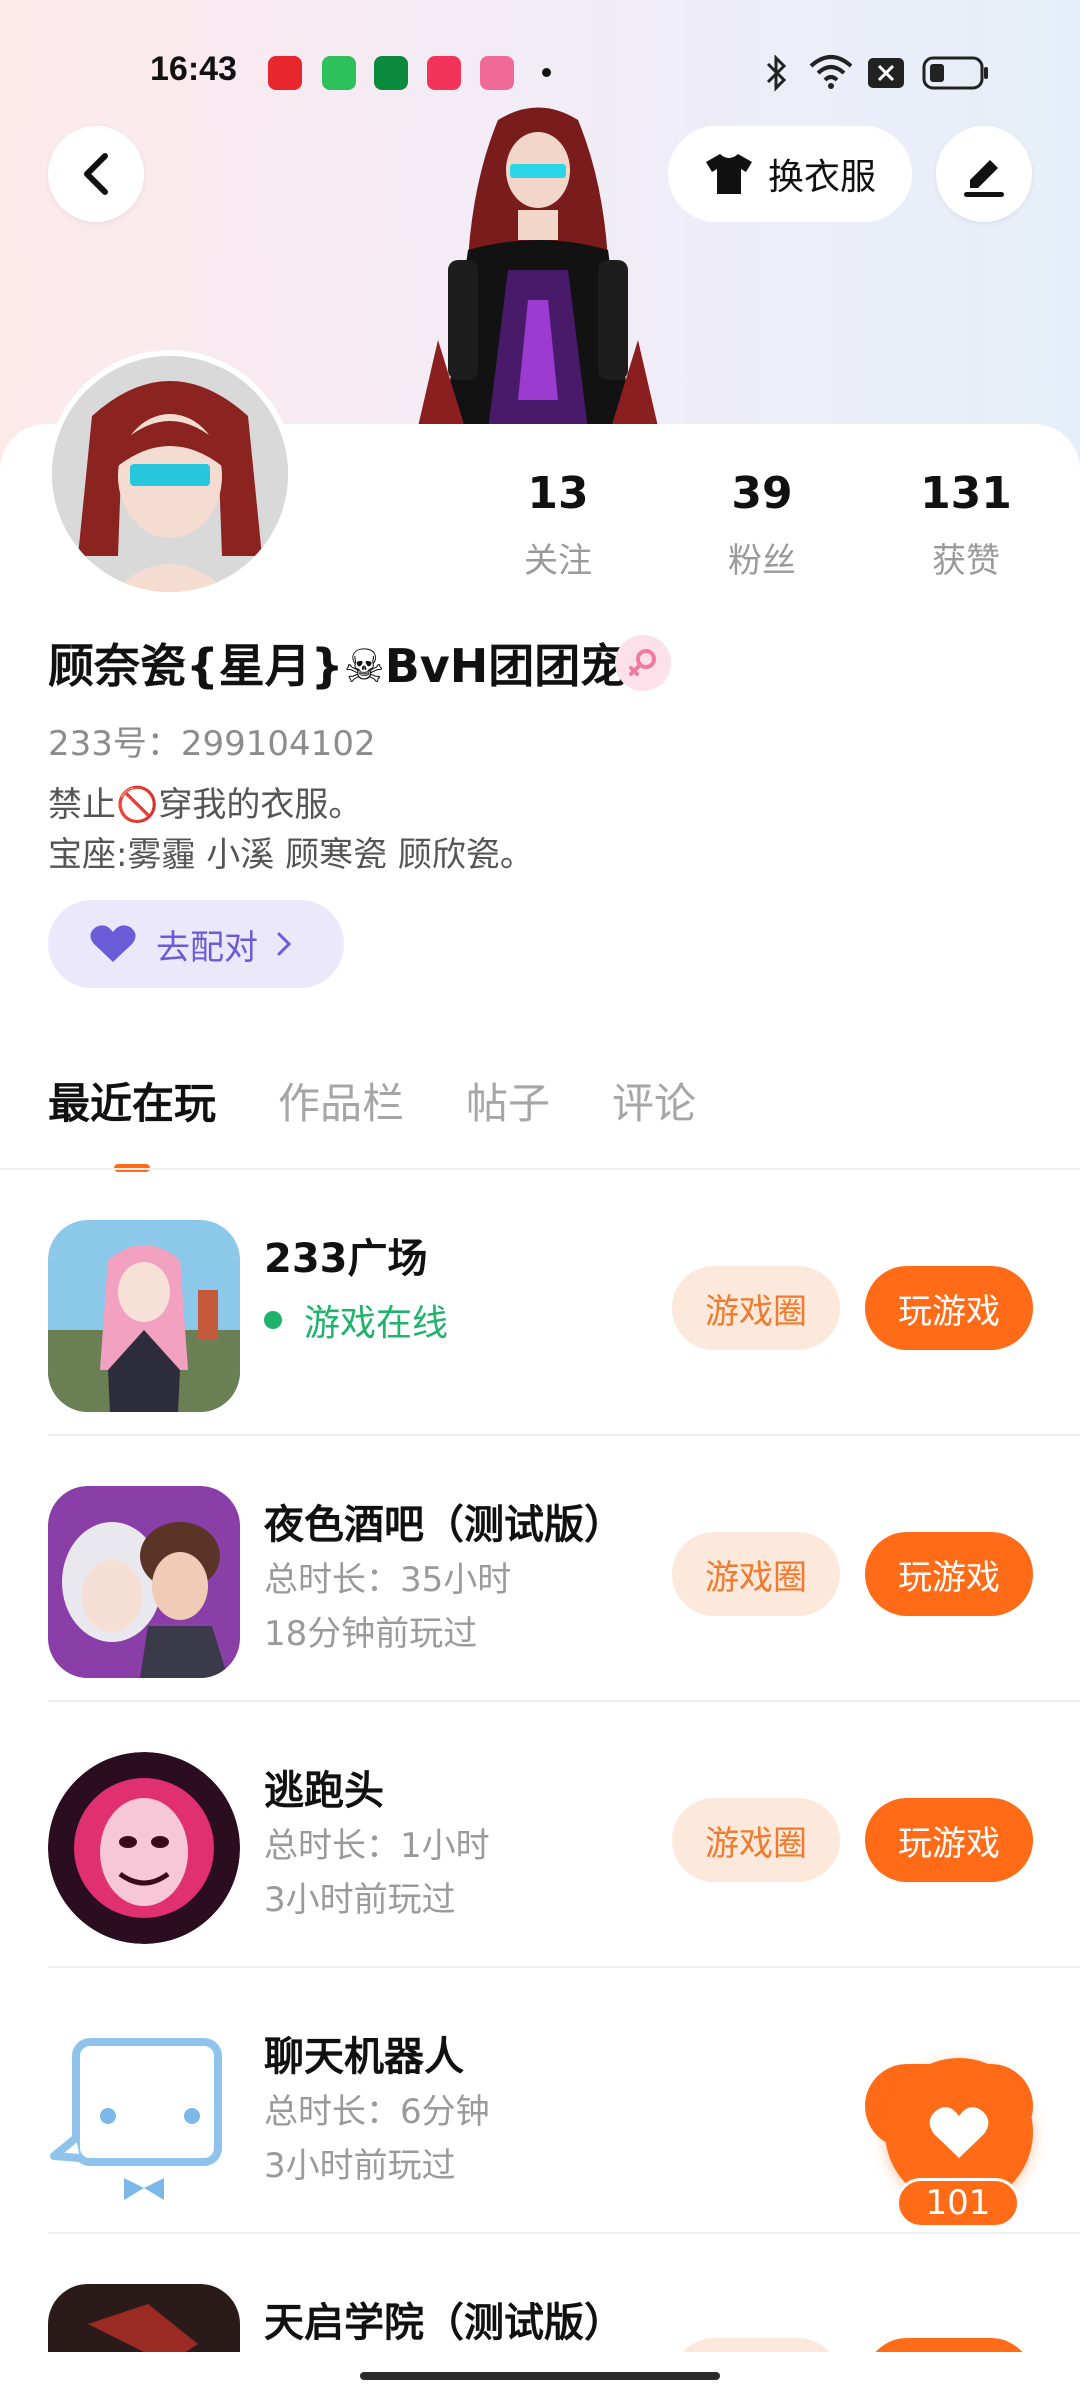 The width and height of the screenshot is (1080, 2400). I want to click on heart-match-icon, so click(113, 943).